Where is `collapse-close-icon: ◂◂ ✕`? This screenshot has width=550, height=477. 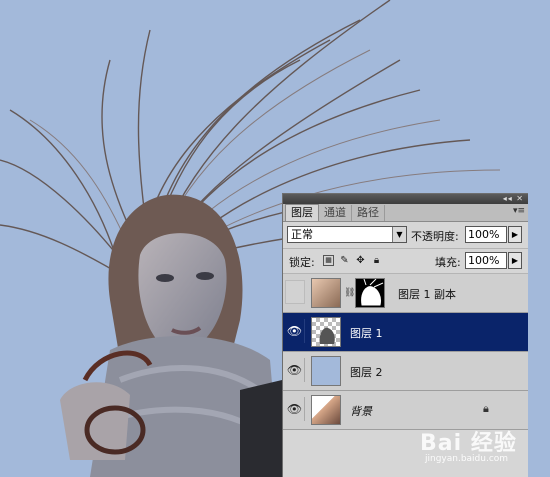 collapse-close-icon: ◂◂ ✕ is located at coordinates (513, 199).